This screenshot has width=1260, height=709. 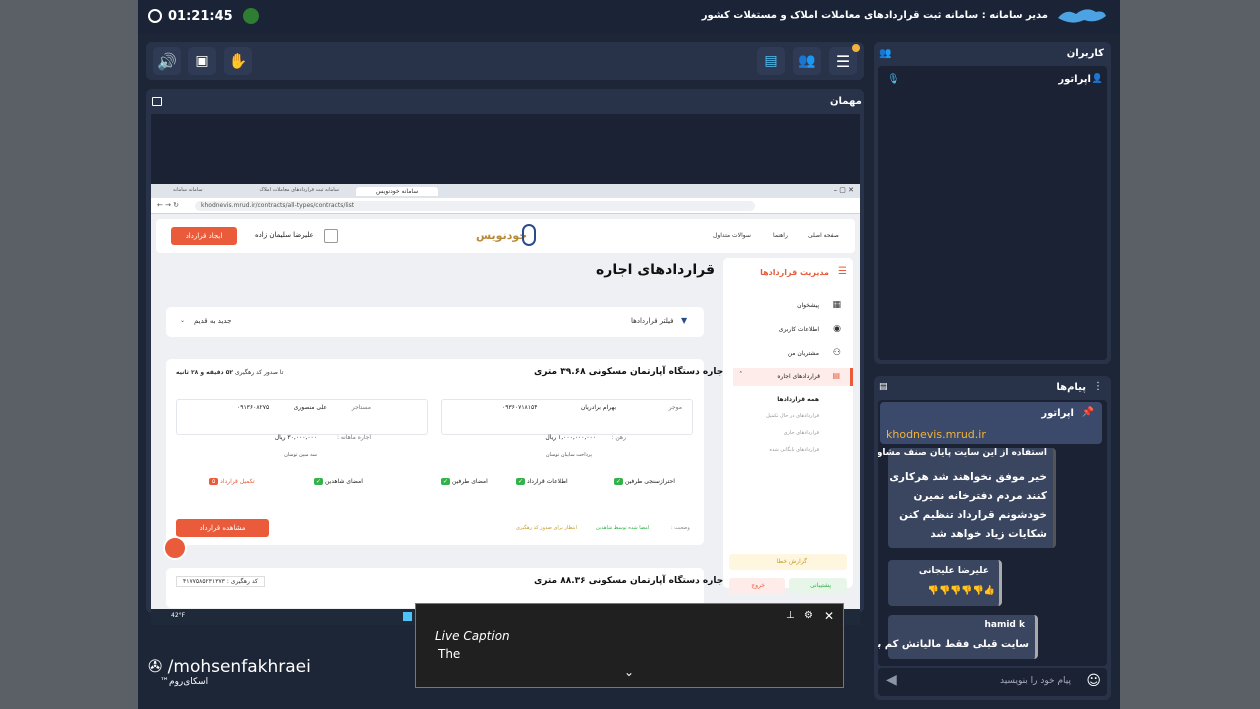 I want to click on back-icon: ← → ↻, so click(x=168, y=205).